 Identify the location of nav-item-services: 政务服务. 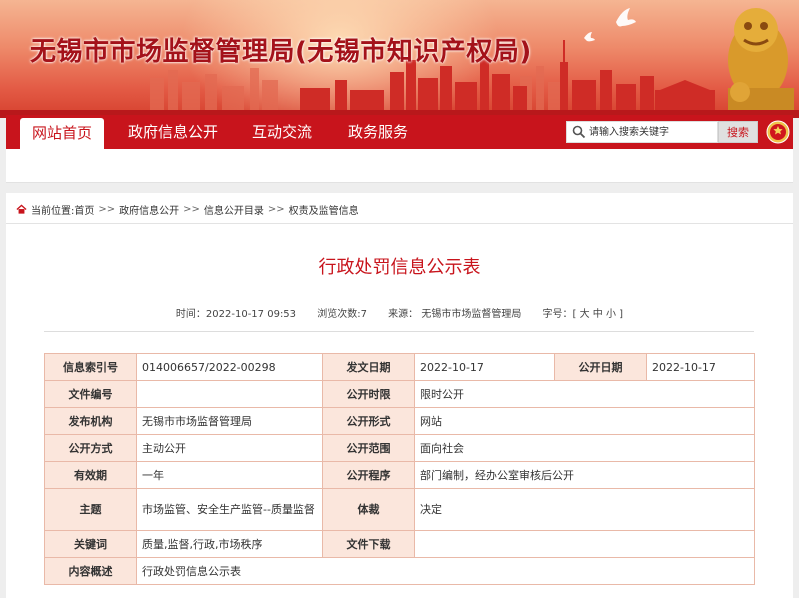
(378, 132).